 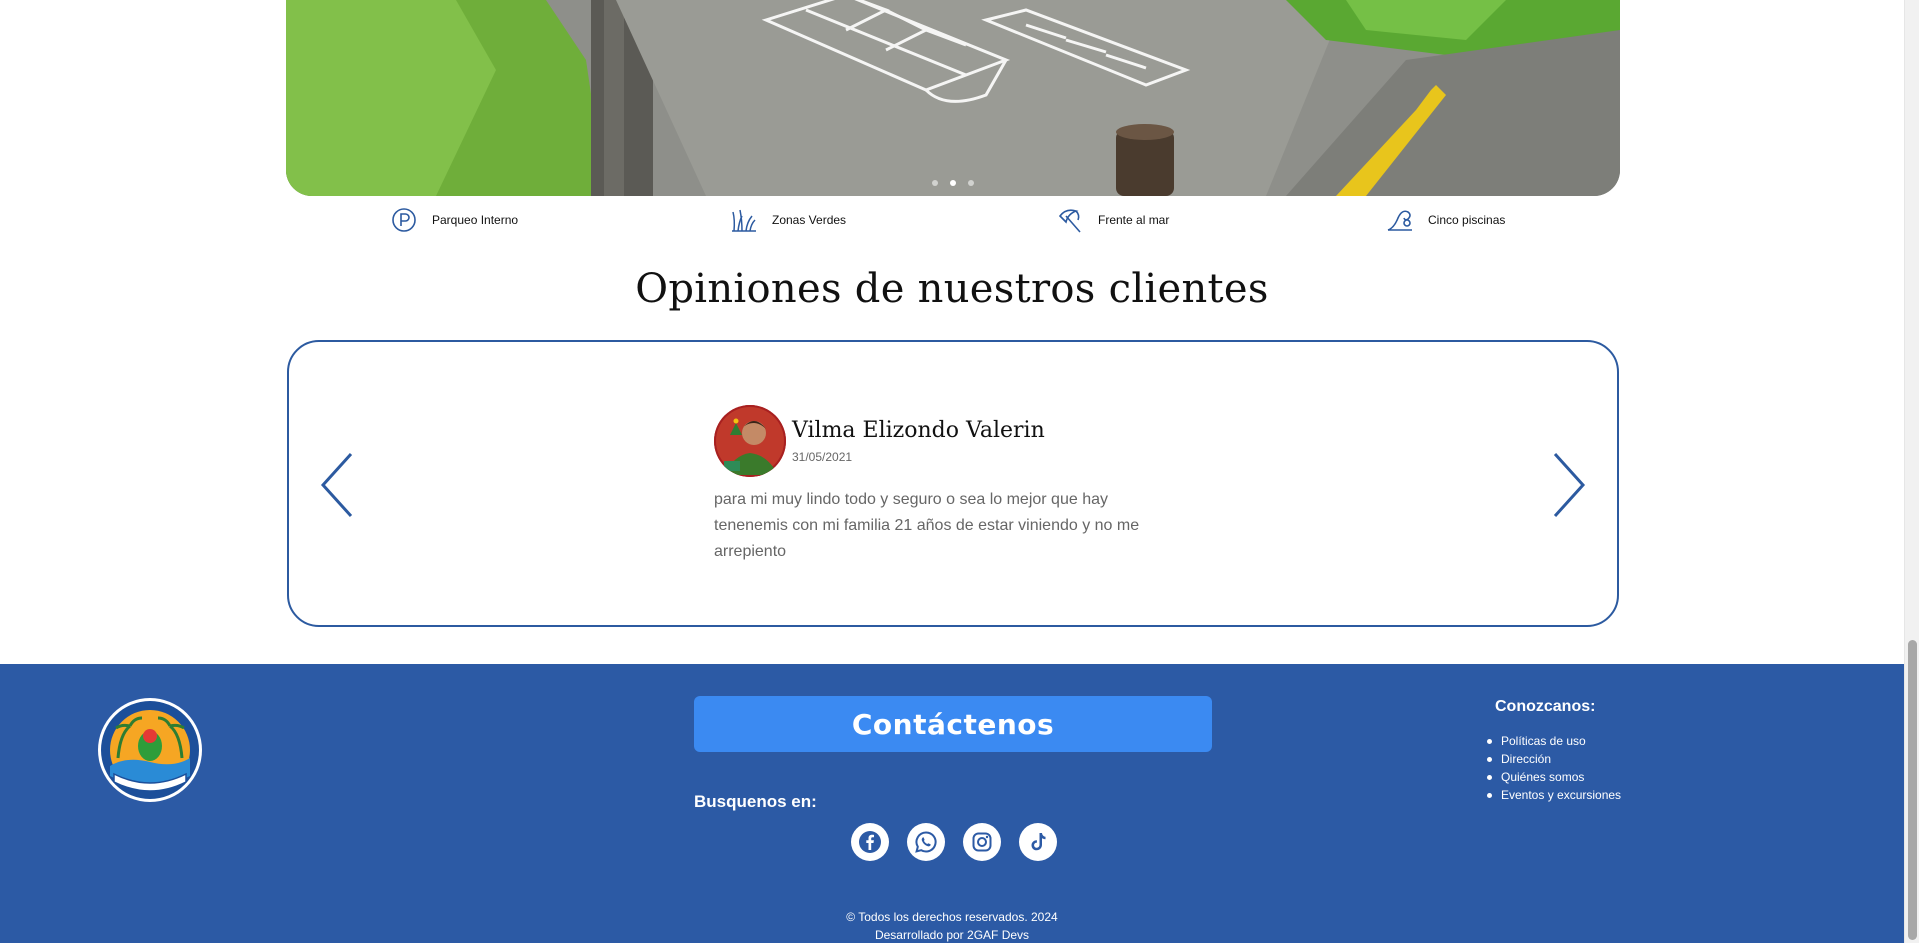 What do you see at coordinates (1070, 220) in the screenshot?
I see `beach-umbrella-icon` at bounding box center [1070, 220].